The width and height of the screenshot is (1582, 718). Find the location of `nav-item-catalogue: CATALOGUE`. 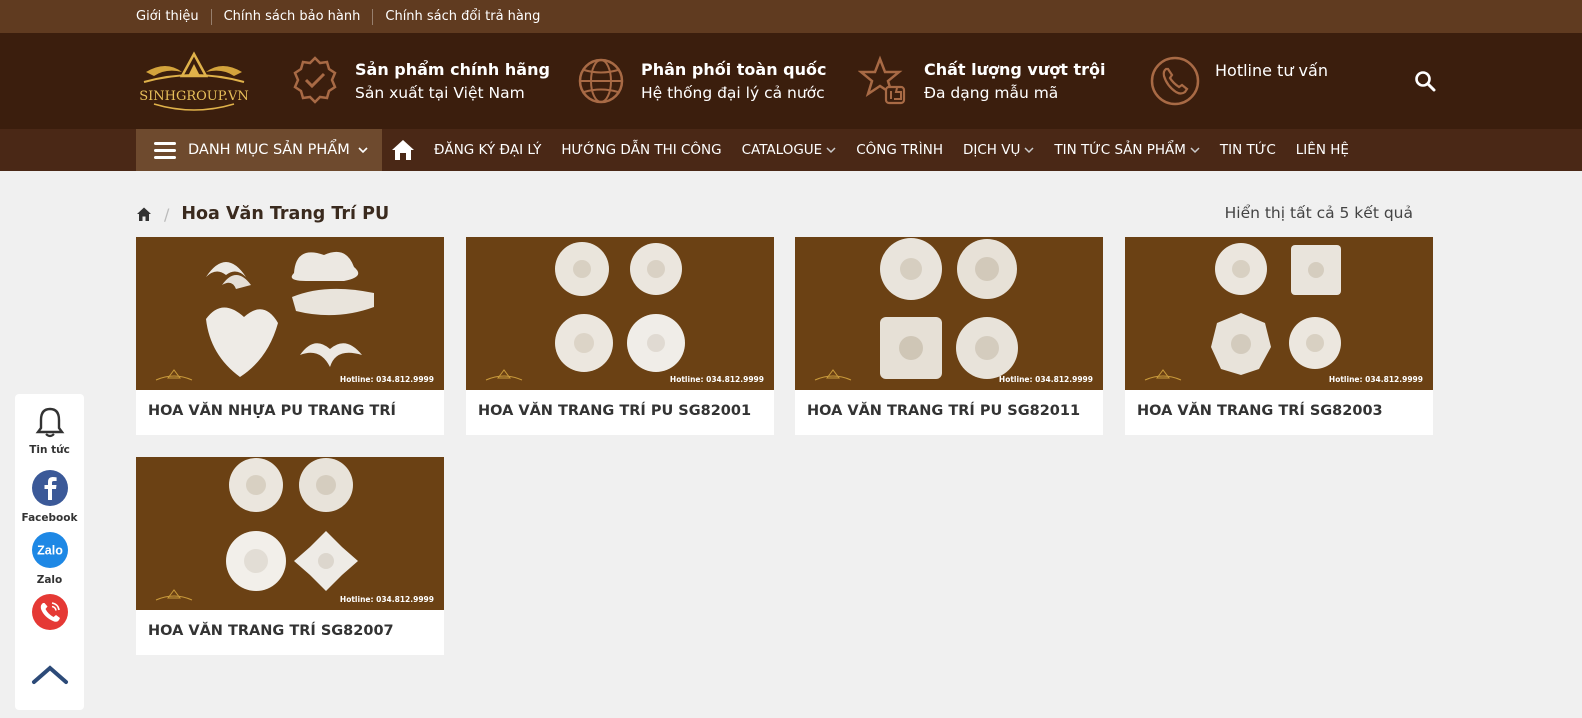

nav-item-catalogue: CATALOGUE is located at coordinates (789, 150).